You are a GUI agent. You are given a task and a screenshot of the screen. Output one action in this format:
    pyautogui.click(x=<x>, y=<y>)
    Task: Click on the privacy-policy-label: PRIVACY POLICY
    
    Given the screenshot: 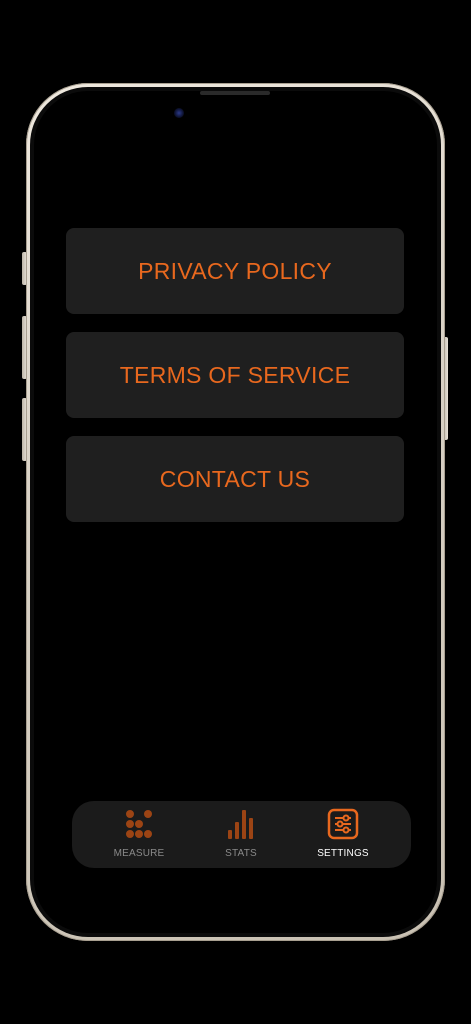 What is the action you would take?
    pyautogui.click(x=235, y=270)
    